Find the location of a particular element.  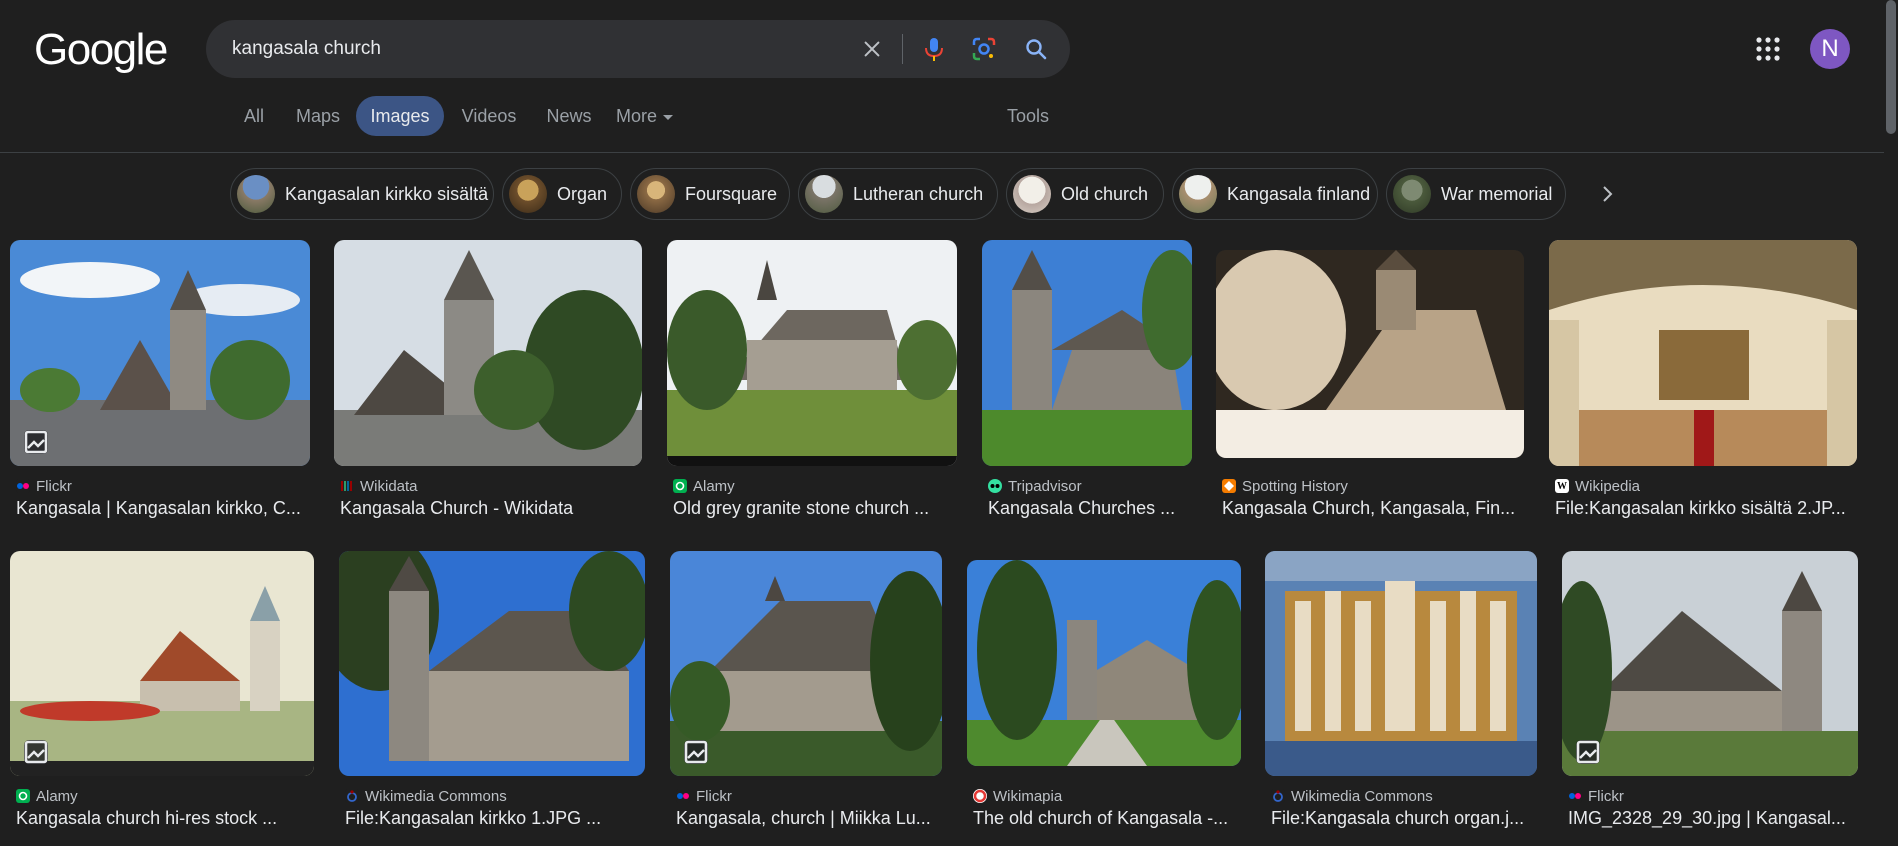

result-source: Wikipedia is located at coordinates (1607, 486).